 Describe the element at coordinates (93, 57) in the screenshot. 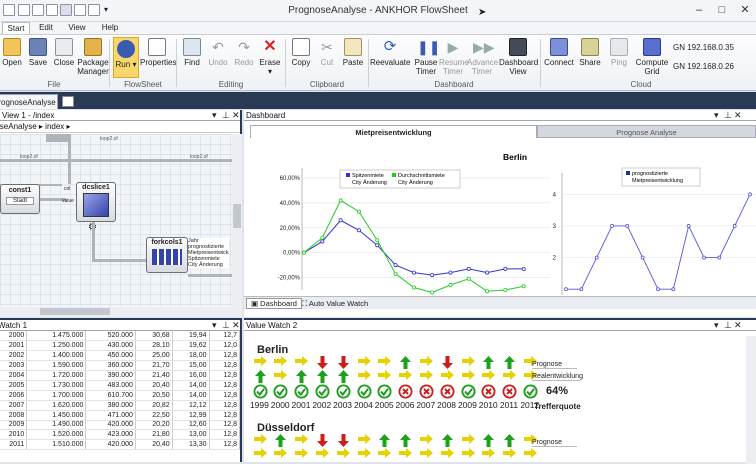

I see `package-manager-button: Package Manager` at that location.